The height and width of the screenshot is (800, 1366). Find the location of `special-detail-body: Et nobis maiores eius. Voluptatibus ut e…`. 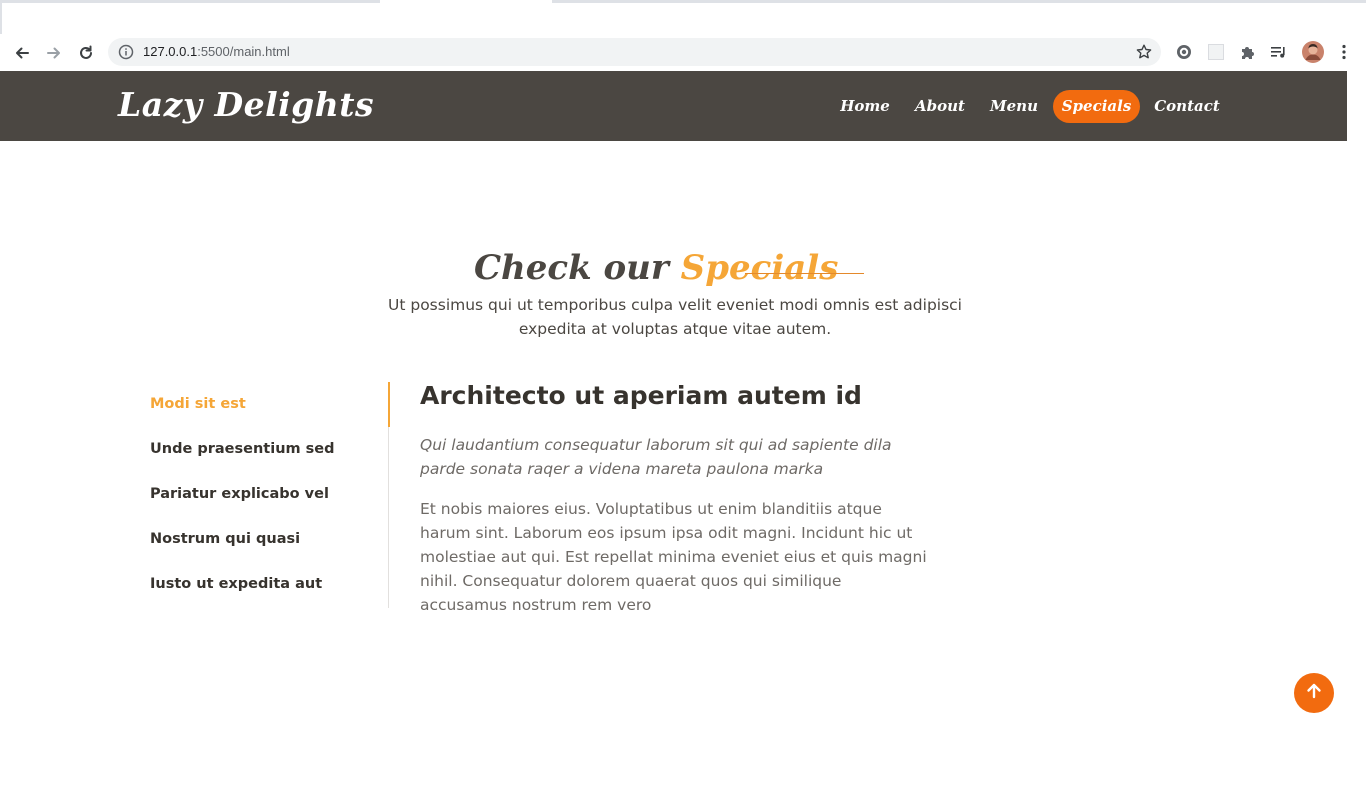

special-detail-body: Et nobis maiores eius. Voluptatibus ut e… is located at coordinates (673, 557).